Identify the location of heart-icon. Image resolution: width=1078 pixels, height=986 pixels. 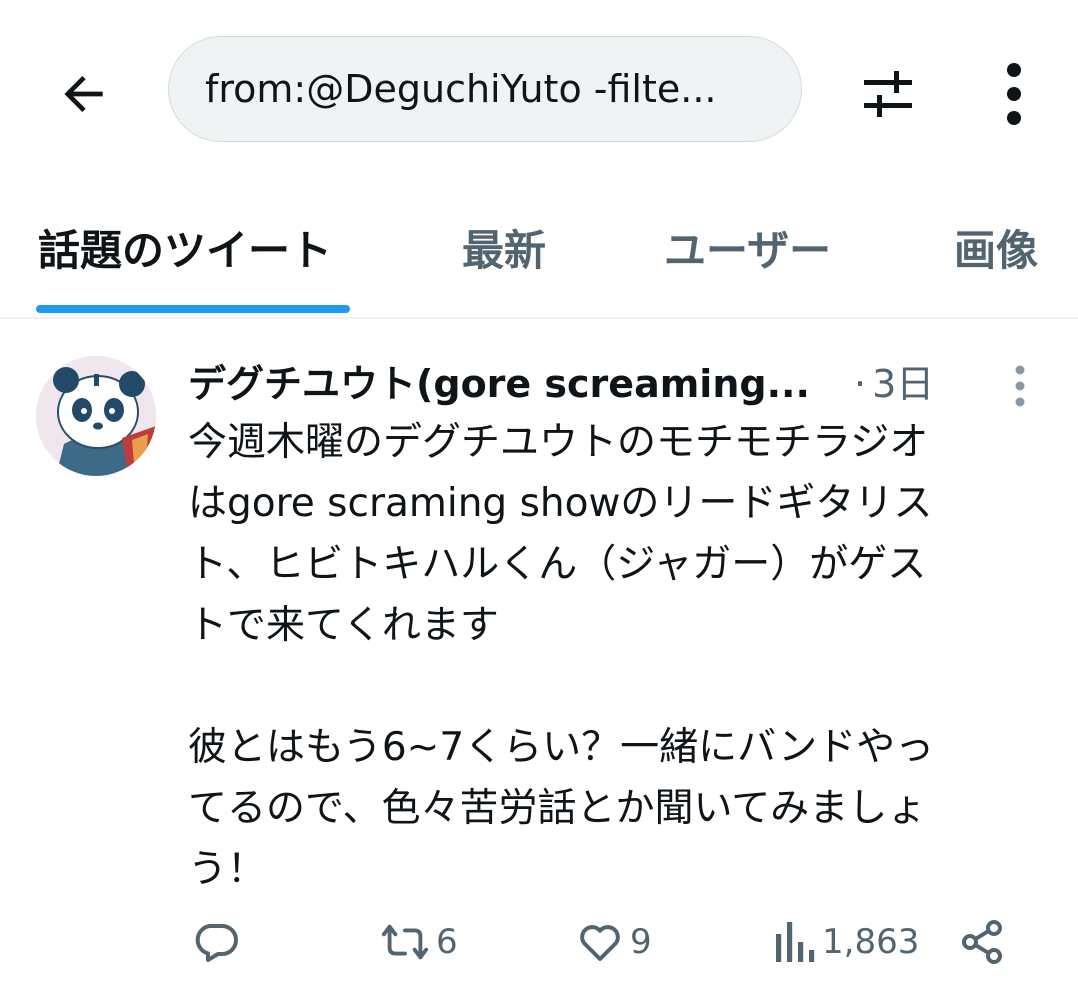
(600, 943).